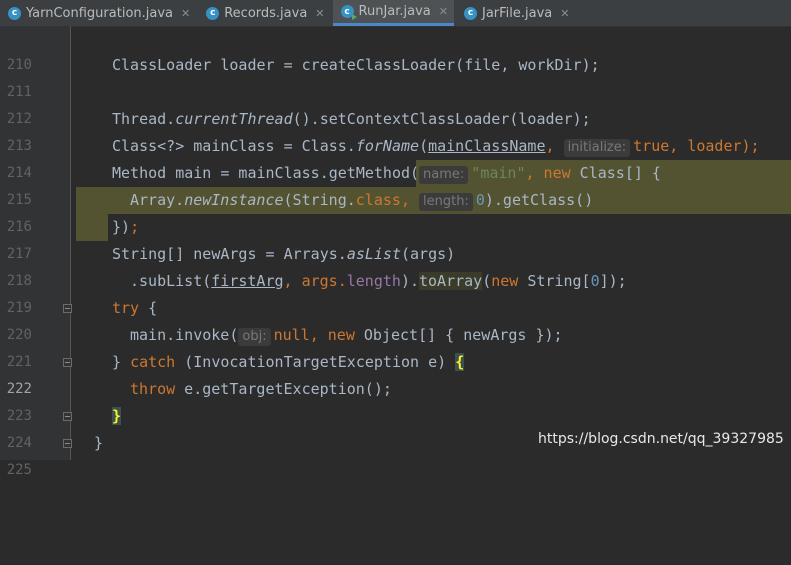 The height and width of the screenshot is (565, 791). Describe the element at coordinates (460, 362) in the screenshot. I see `matched-brace: {` at that location.